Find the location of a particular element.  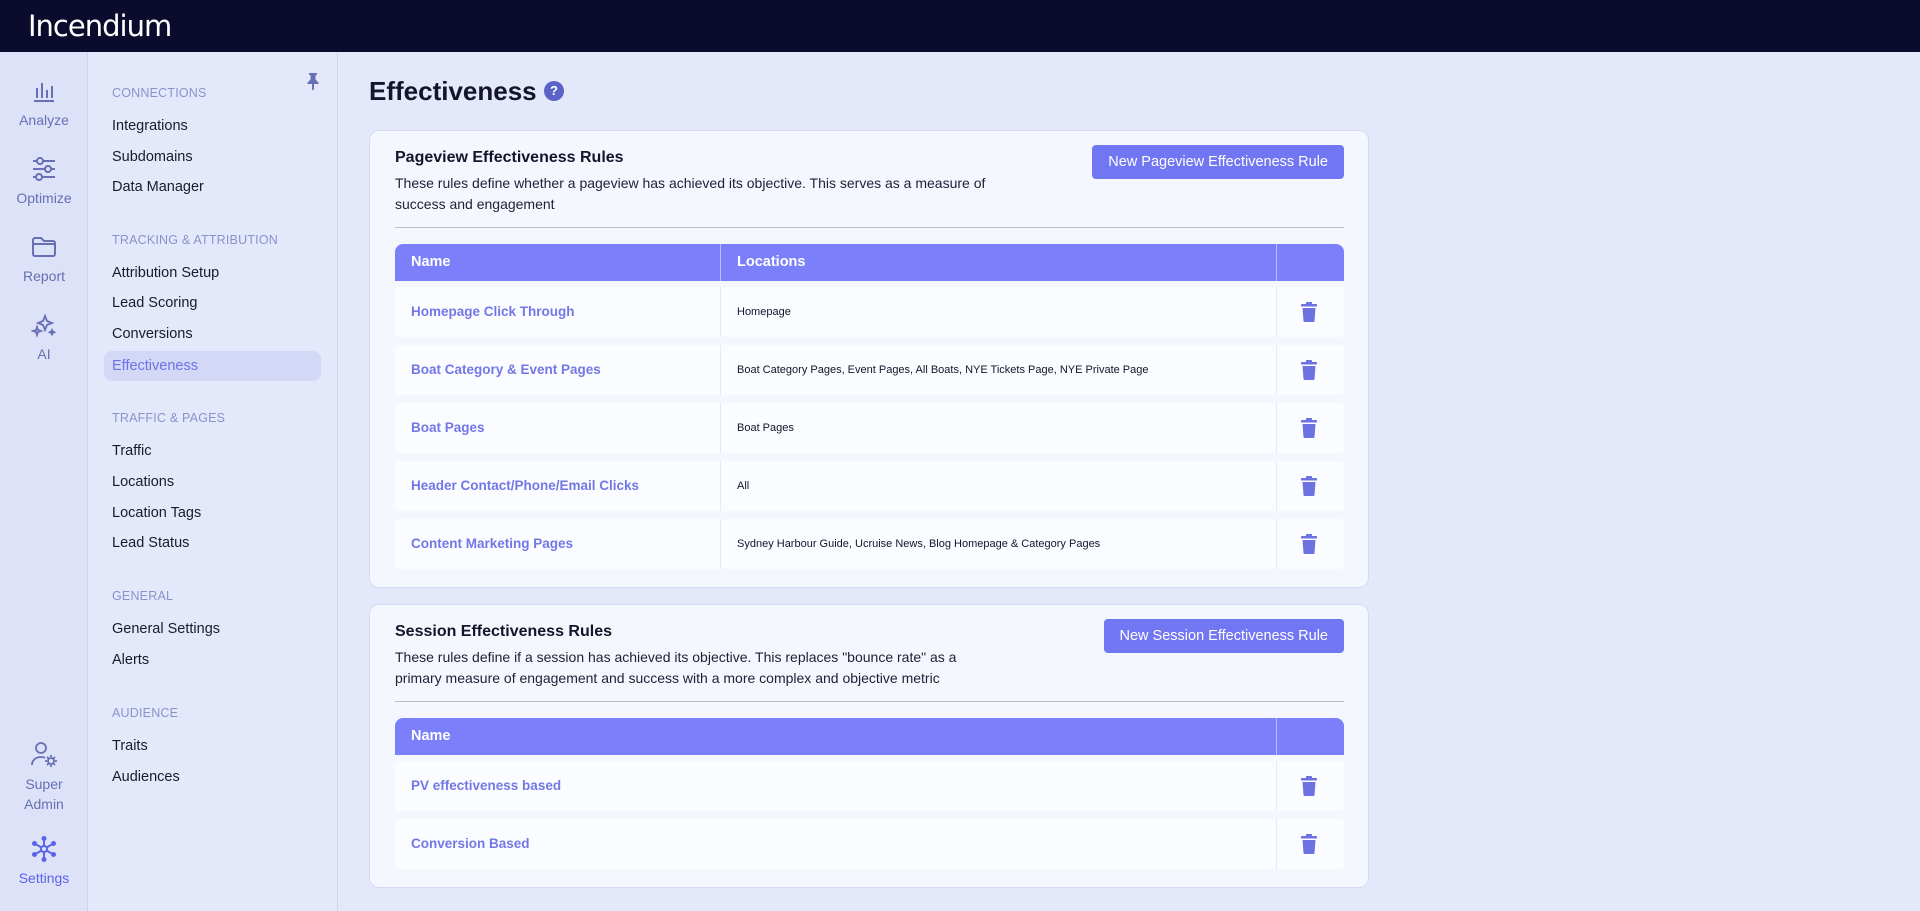

section-title-audience: AUDIENCE is located at coordinates (145, 713).